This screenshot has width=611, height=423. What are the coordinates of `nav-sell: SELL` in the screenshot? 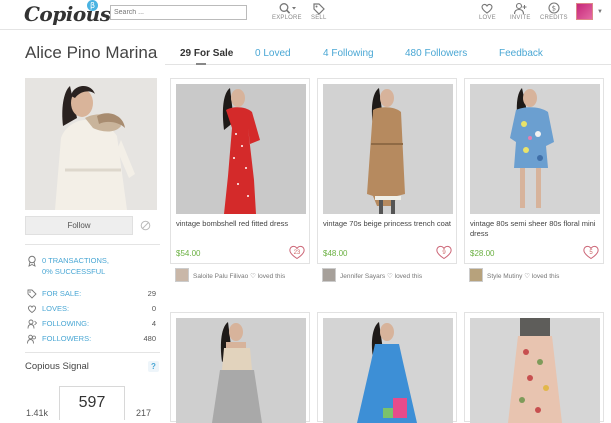 It's located at (318, 11).